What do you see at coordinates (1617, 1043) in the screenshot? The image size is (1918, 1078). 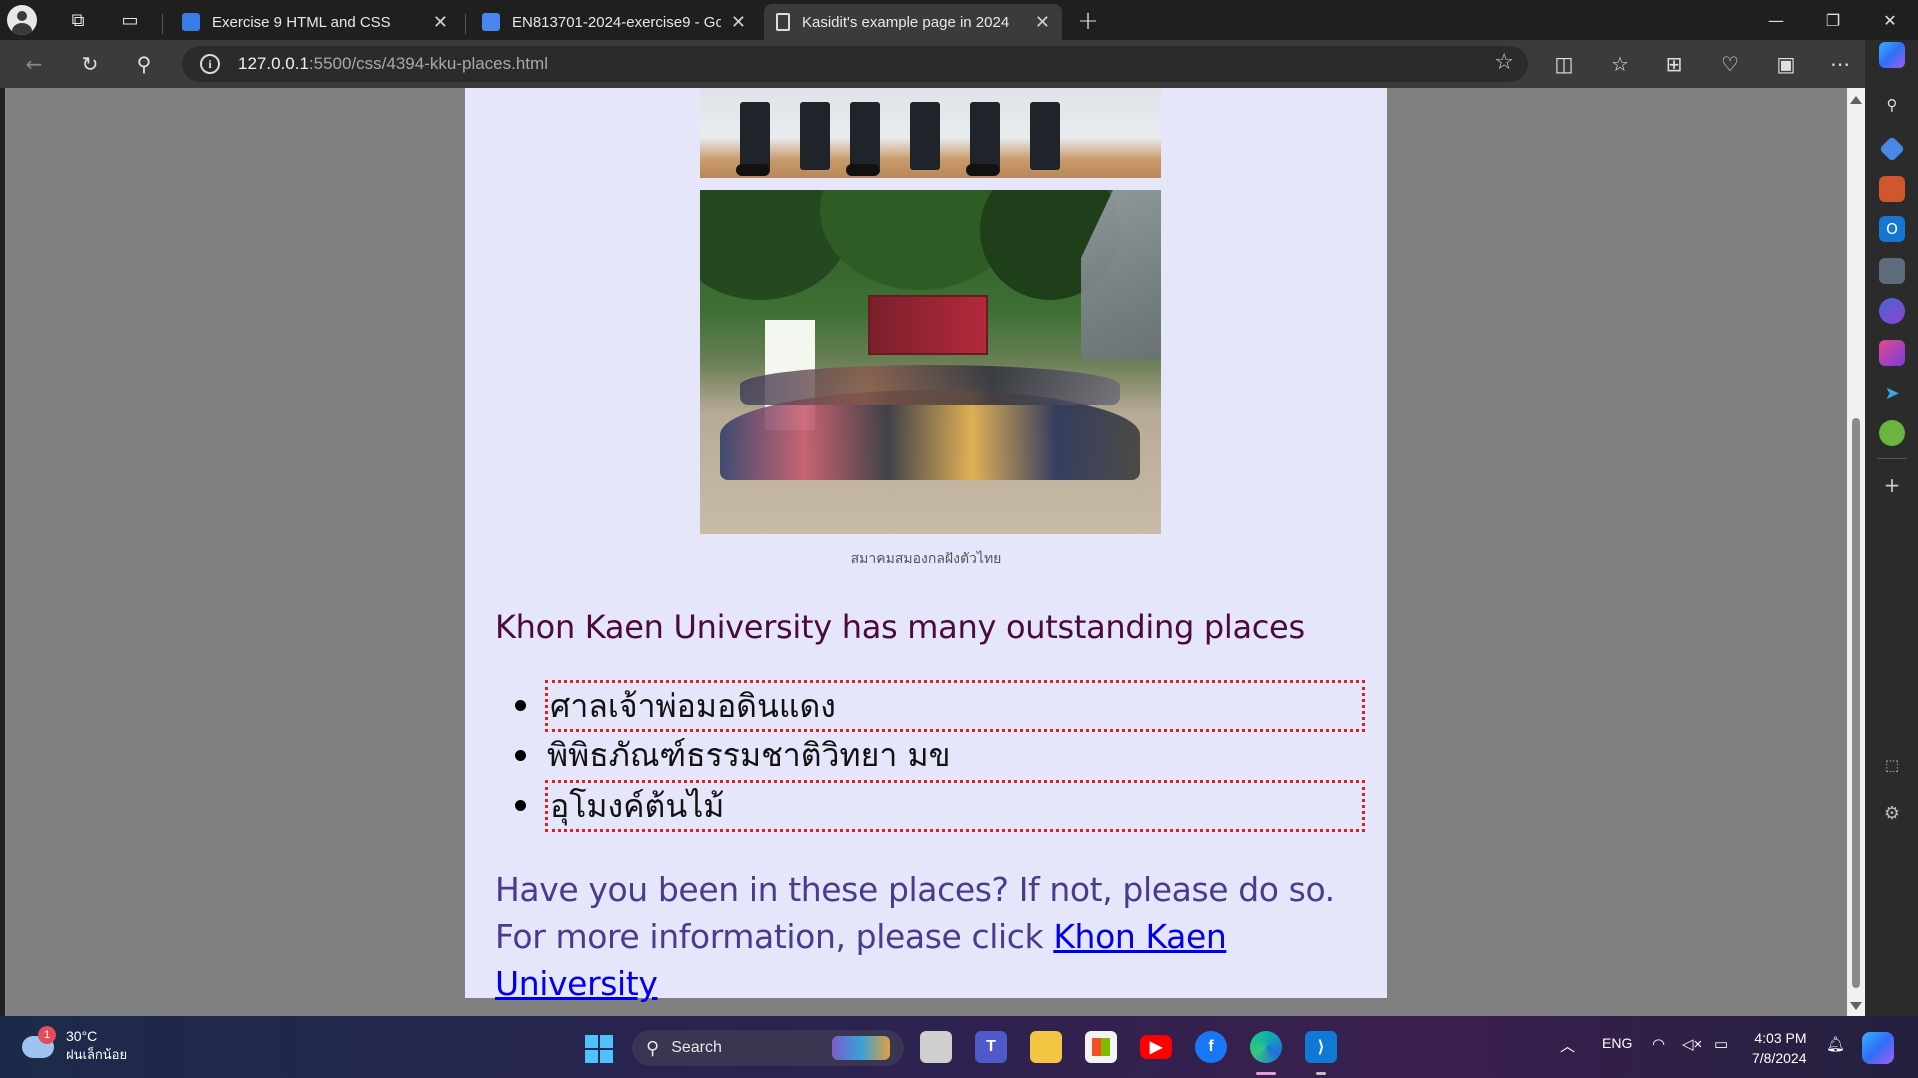 I see `language-indicator: ENG` at bounding box center [1617, 1043].